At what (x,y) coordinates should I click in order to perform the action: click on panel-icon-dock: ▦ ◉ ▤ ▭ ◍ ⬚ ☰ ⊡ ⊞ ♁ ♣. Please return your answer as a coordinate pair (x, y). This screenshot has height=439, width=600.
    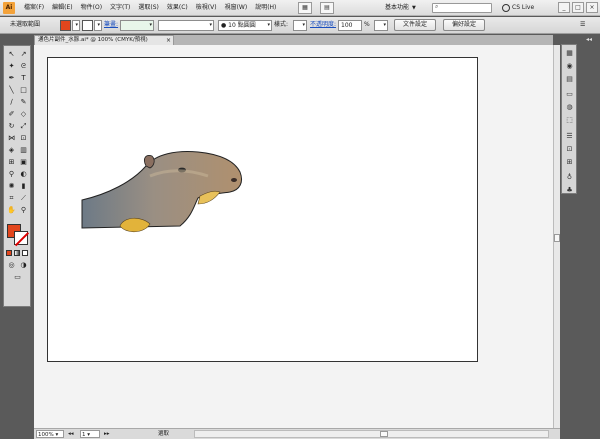
    Looking at the image, I should click on (569, 119).